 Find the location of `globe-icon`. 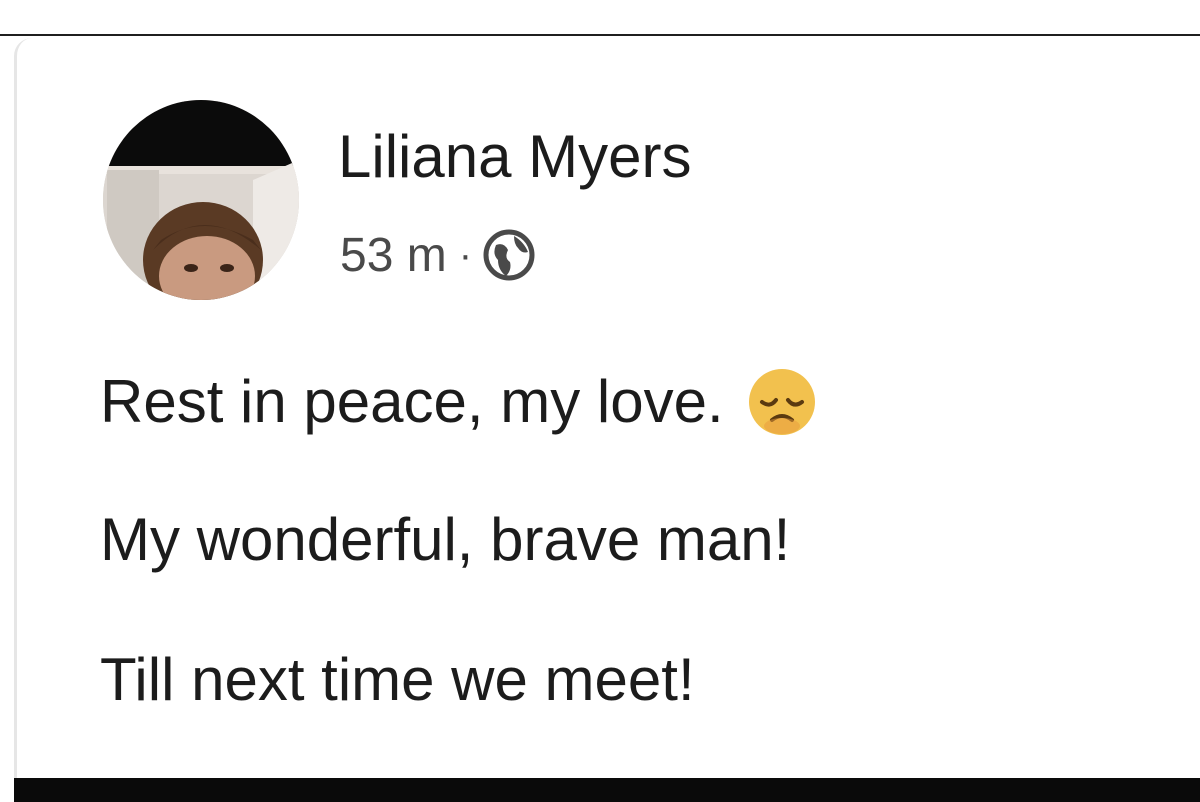

globe-icon is located at coordinates (509, 255).